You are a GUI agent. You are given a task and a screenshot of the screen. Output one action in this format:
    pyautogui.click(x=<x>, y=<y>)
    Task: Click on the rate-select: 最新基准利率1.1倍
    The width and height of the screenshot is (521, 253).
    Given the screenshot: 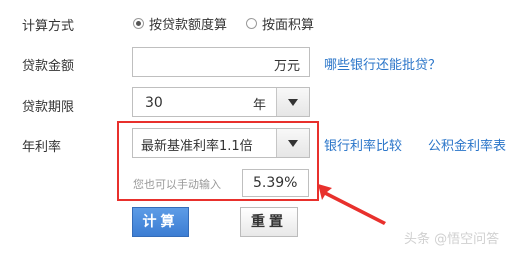 What is the action you would take?
    pyautogui.click(x=221, y=143)
    